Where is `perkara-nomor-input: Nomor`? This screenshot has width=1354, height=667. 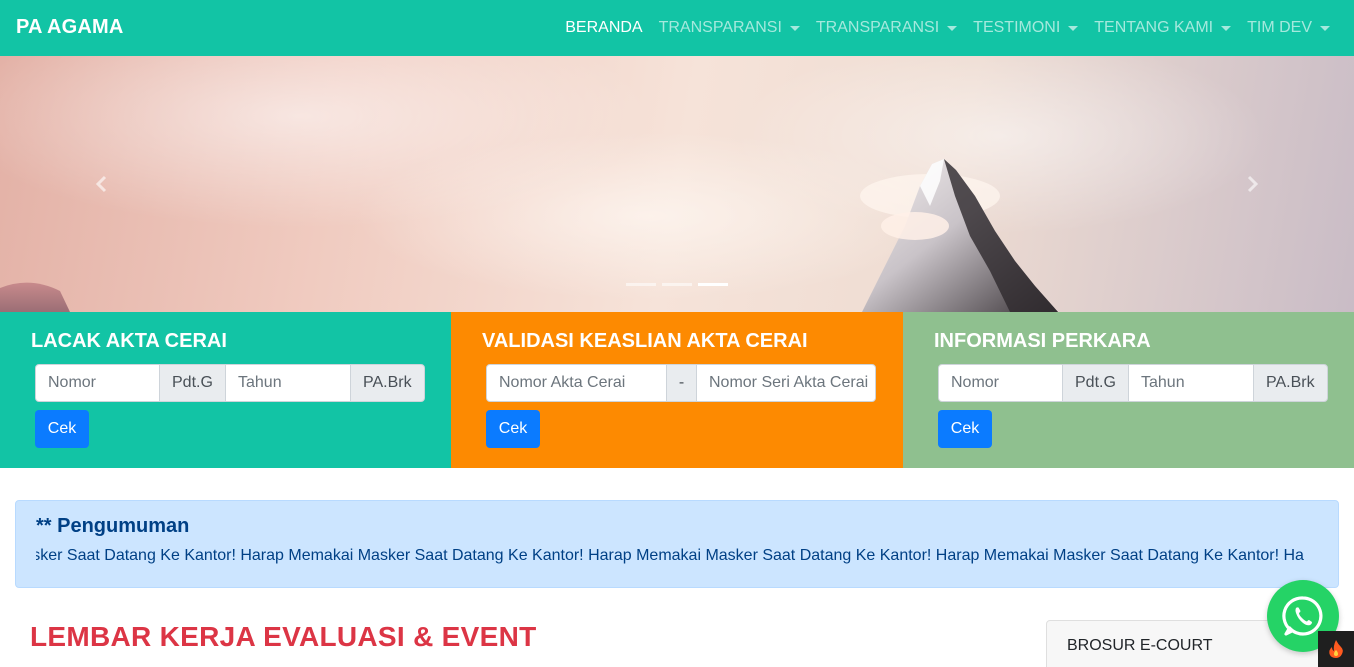
perkara-nomor-input: Nomor is located at coordinates (1000, 383).